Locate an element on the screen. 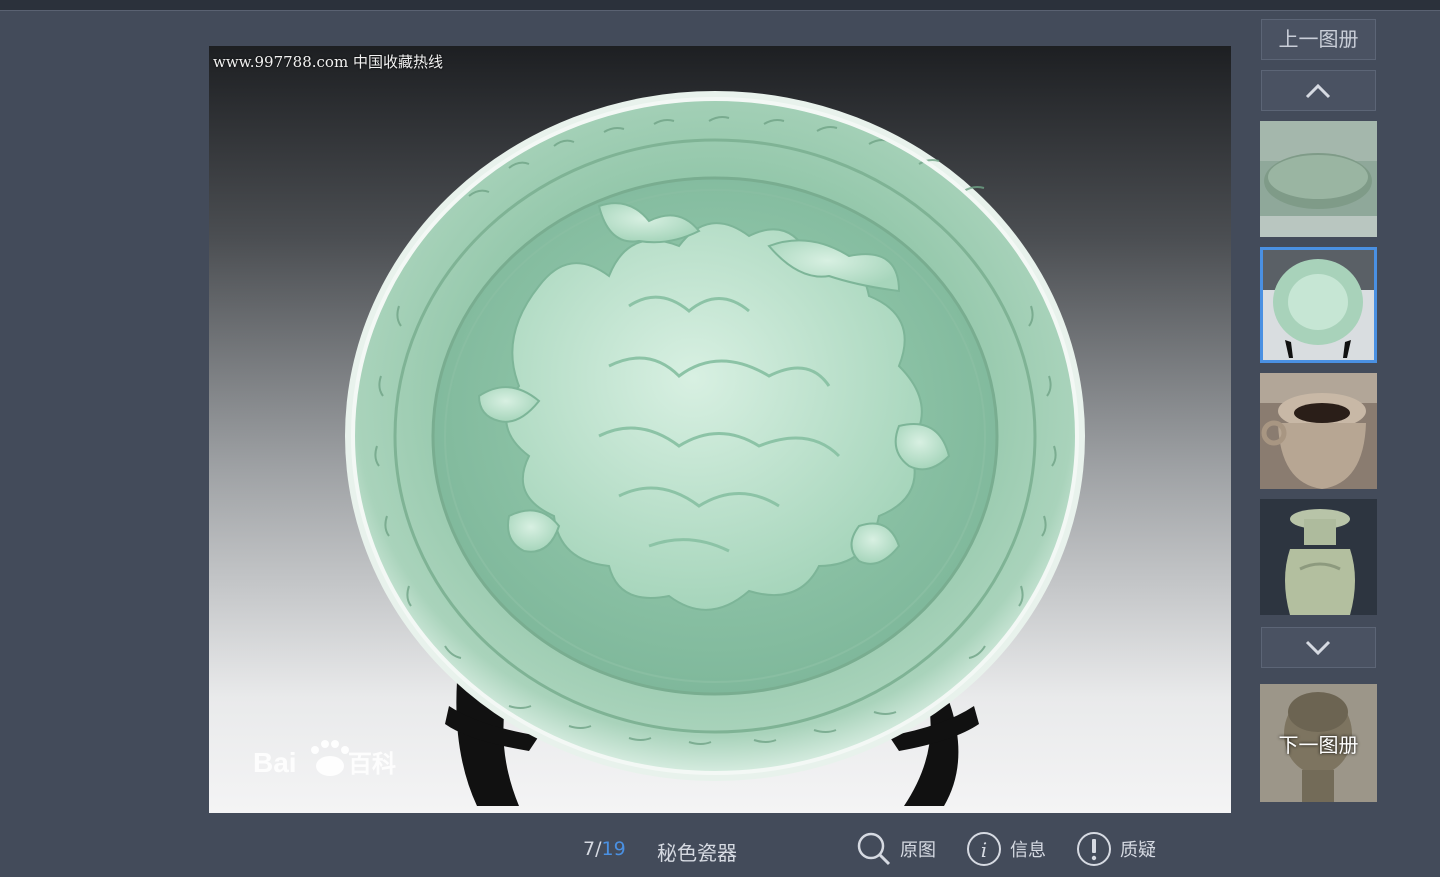  celadon-bowl-thumbnail is located at coordinates (1318, 179).